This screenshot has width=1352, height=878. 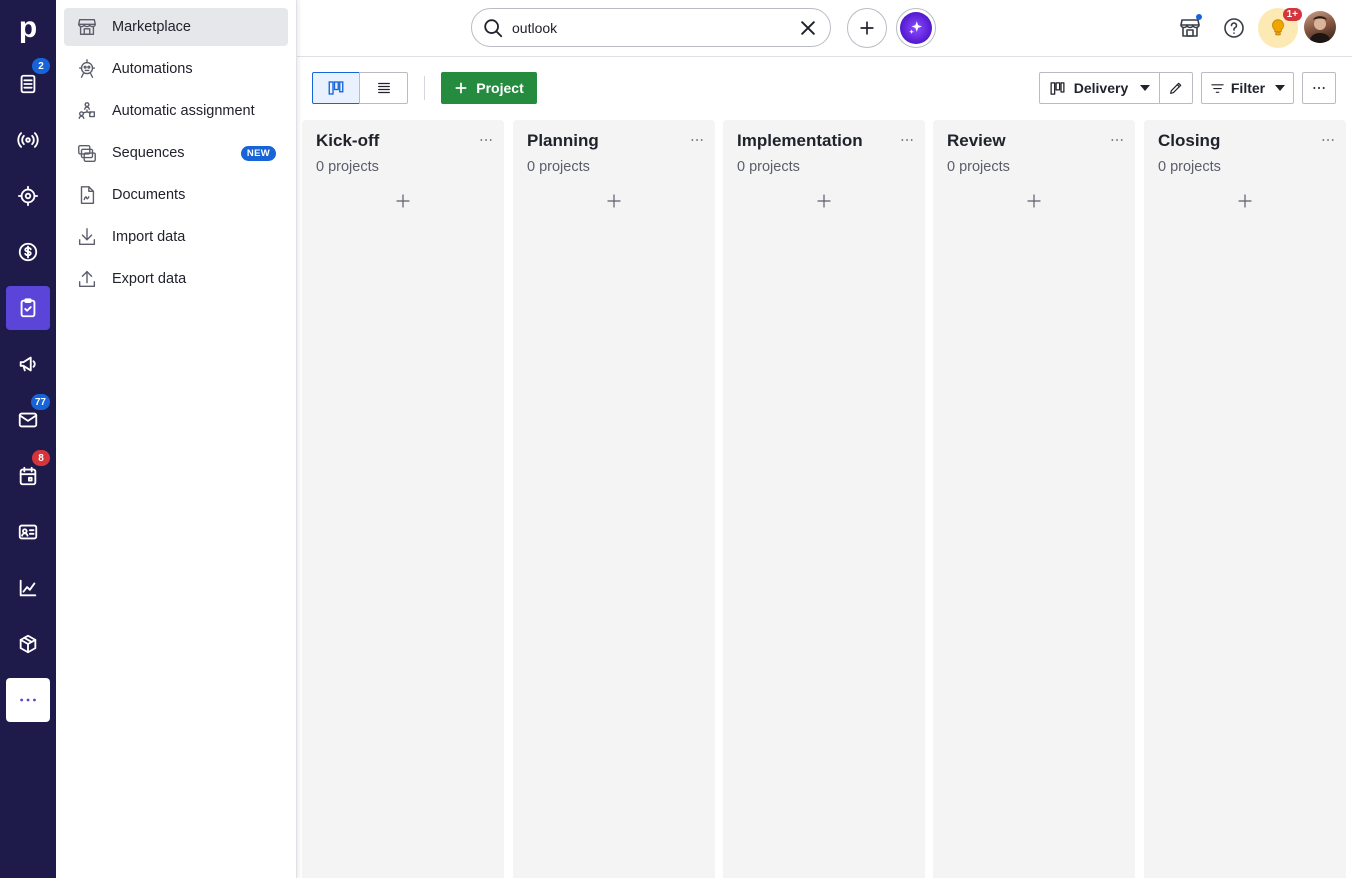 I want to click on leads-nav-button: 2, so click(x=28, y=82).